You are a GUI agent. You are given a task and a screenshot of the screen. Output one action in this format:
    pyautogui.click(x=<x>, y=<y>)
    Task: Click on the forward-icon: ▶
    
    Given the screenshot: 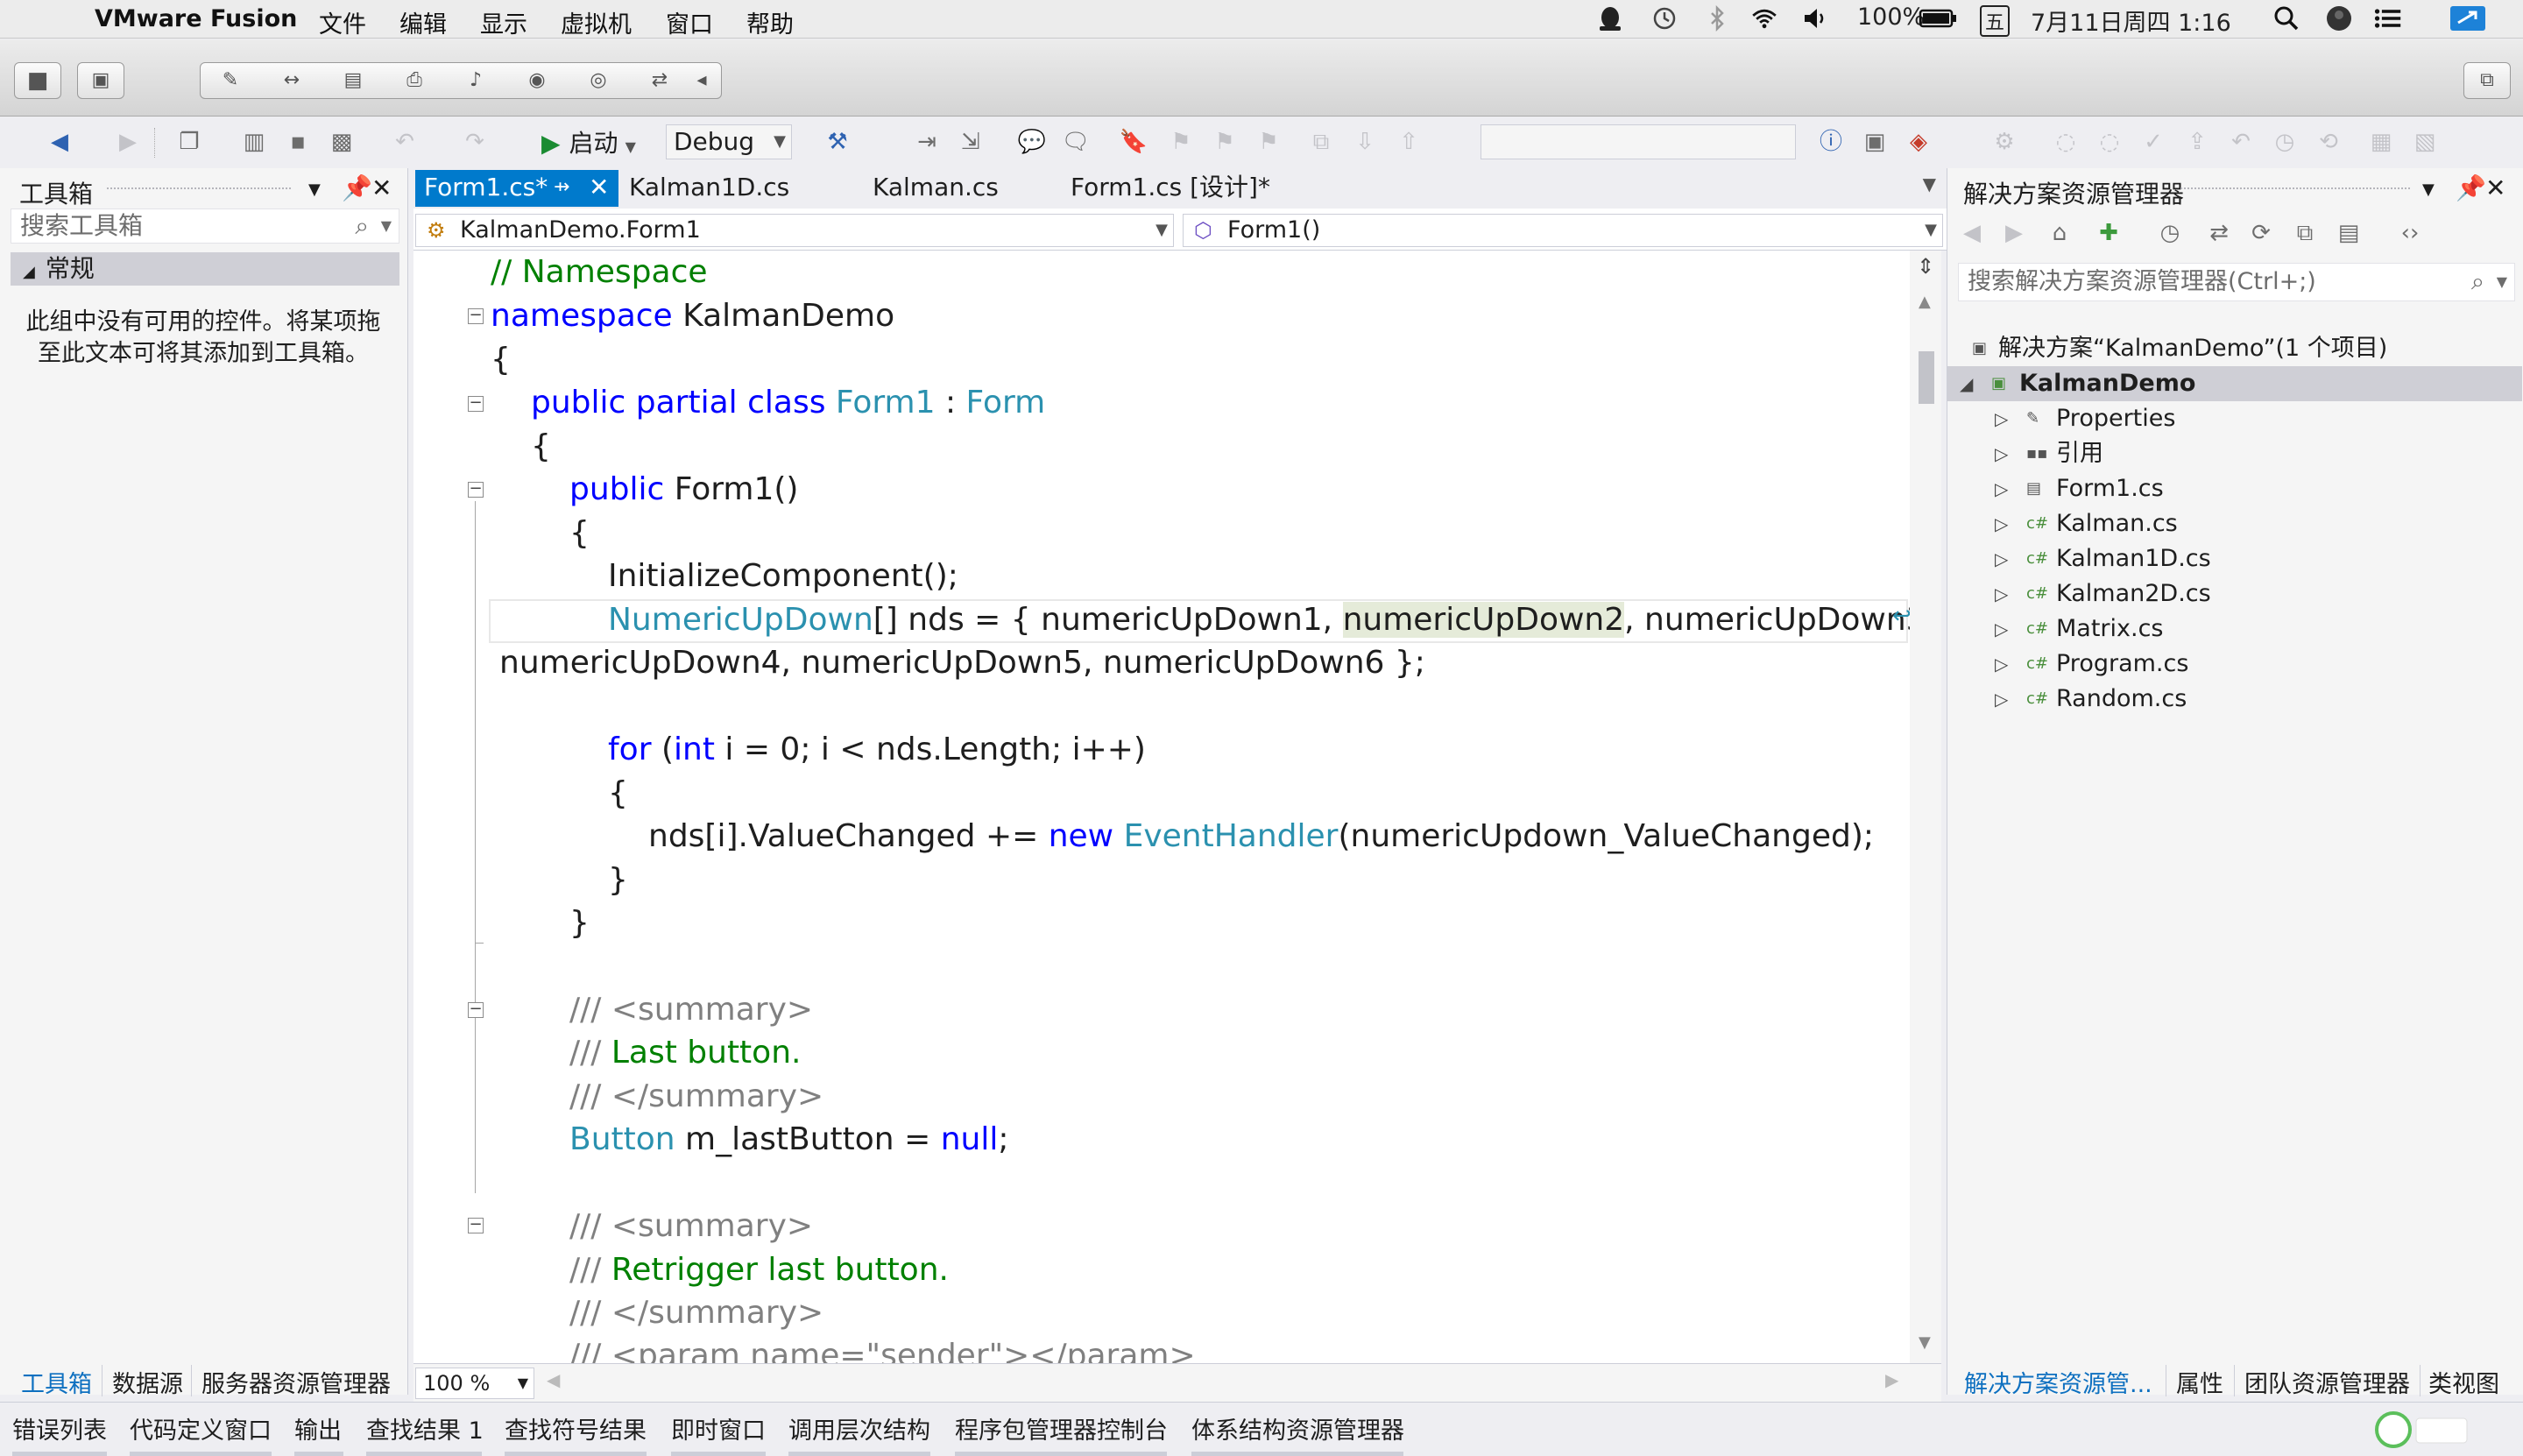 What is the action you would take?
    pyautogui.click(x=2014, y=233)
    